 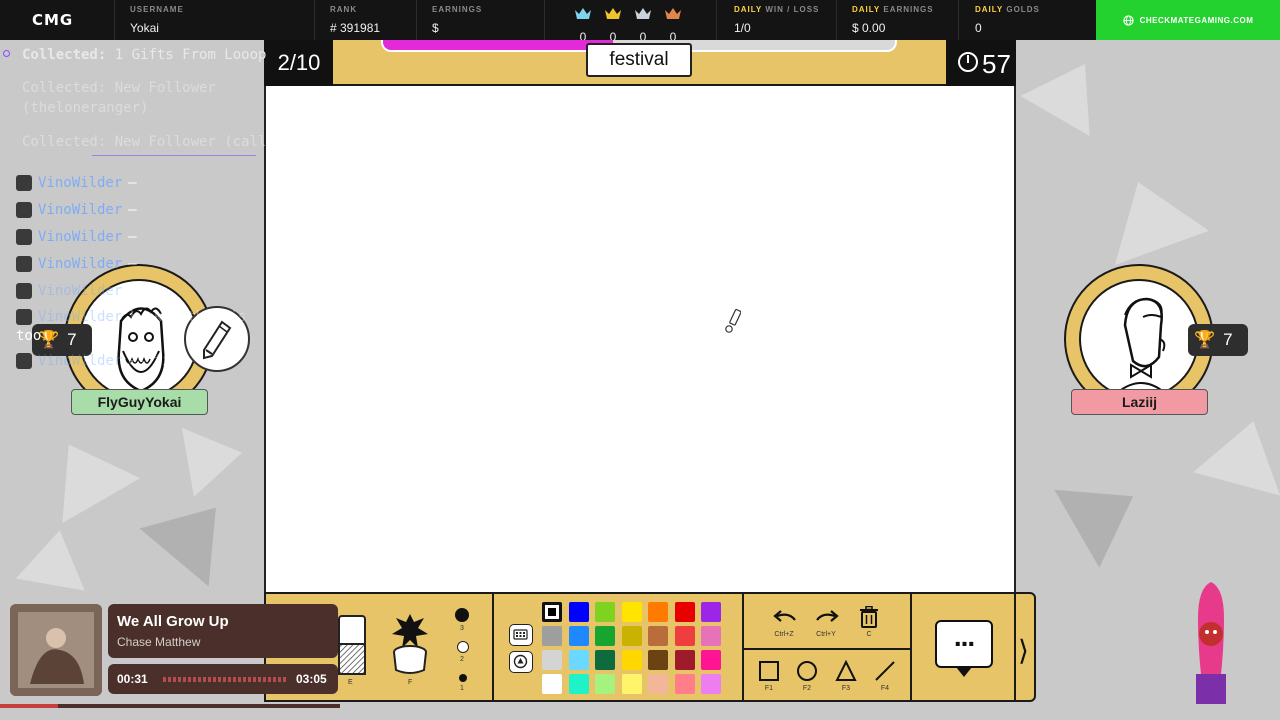 I want to click on eraser-icon, so click(x=352, y=645).